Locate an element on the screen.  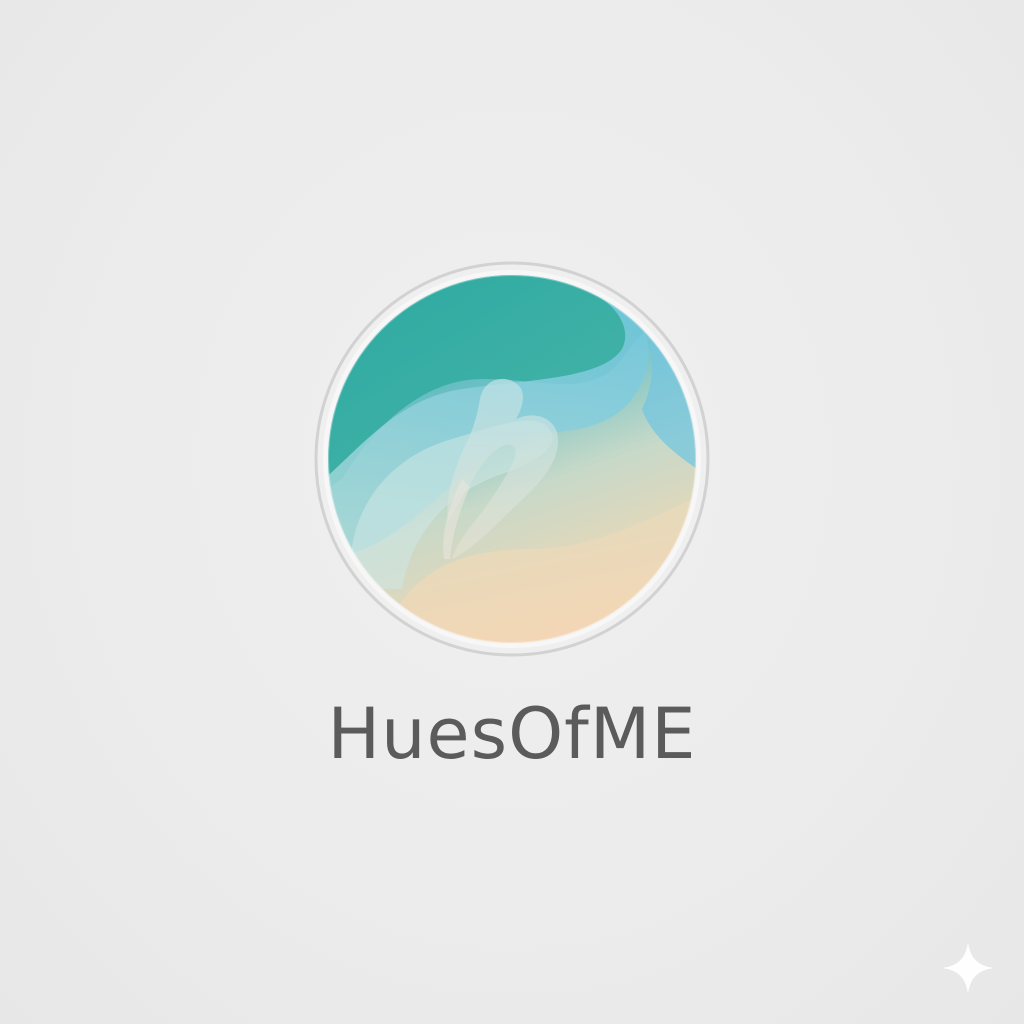
sparkle-icon is located at coordinates (968, 968).